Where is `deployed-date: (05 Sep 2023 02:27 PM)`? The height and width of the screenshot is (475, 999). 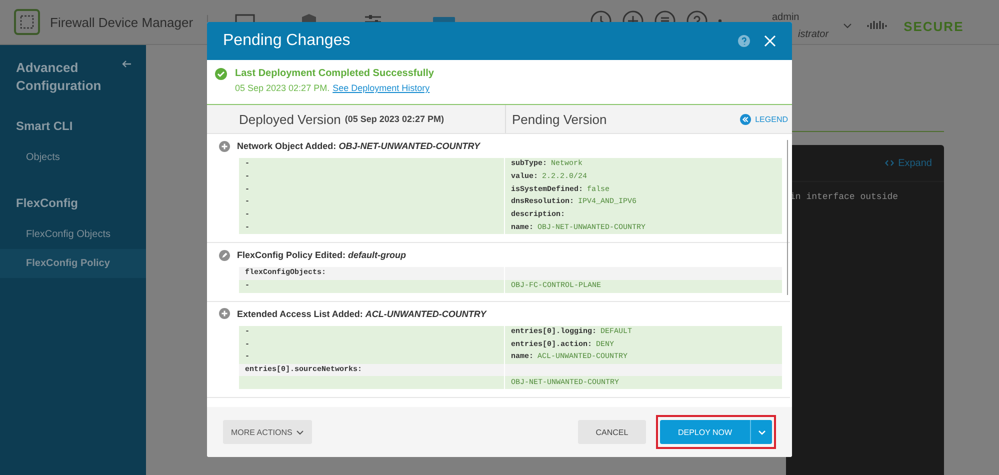
deployed-date: (05 Sep 2023 02:27 PM) is located at coordinates (394, 119).